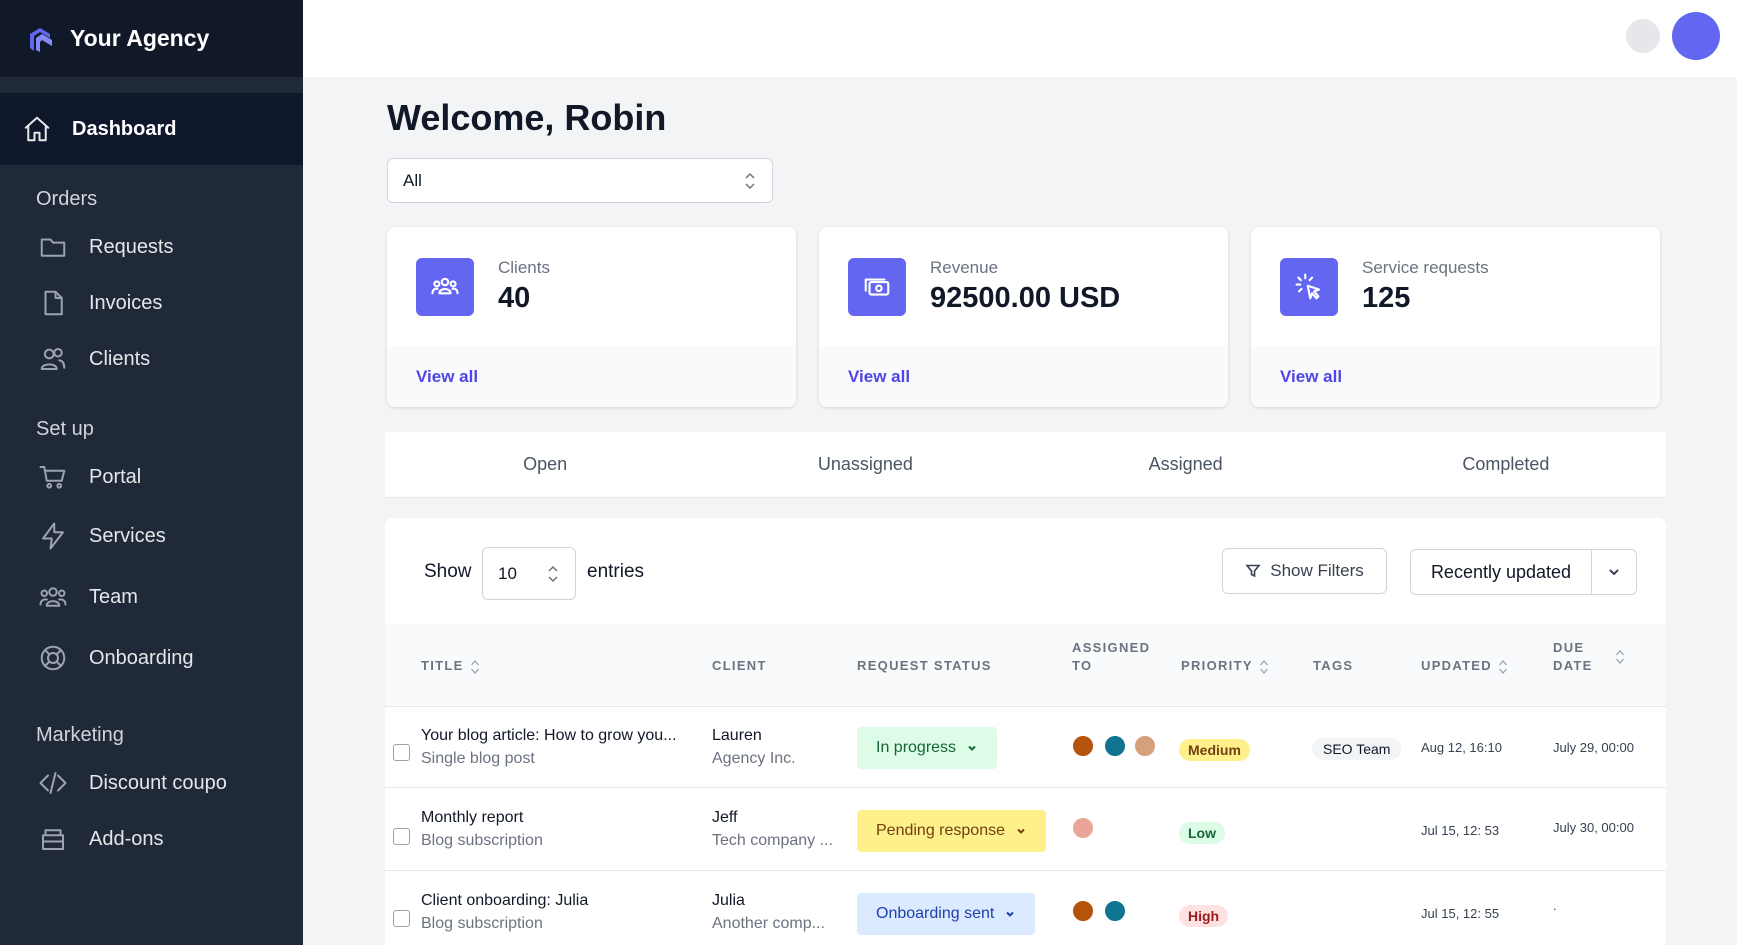 The height and width of the screenshot is (945, 1737). Describe the element at coordinates (935, 913) in the screenshot. I see `status-label: Onboarding sent` at that location.